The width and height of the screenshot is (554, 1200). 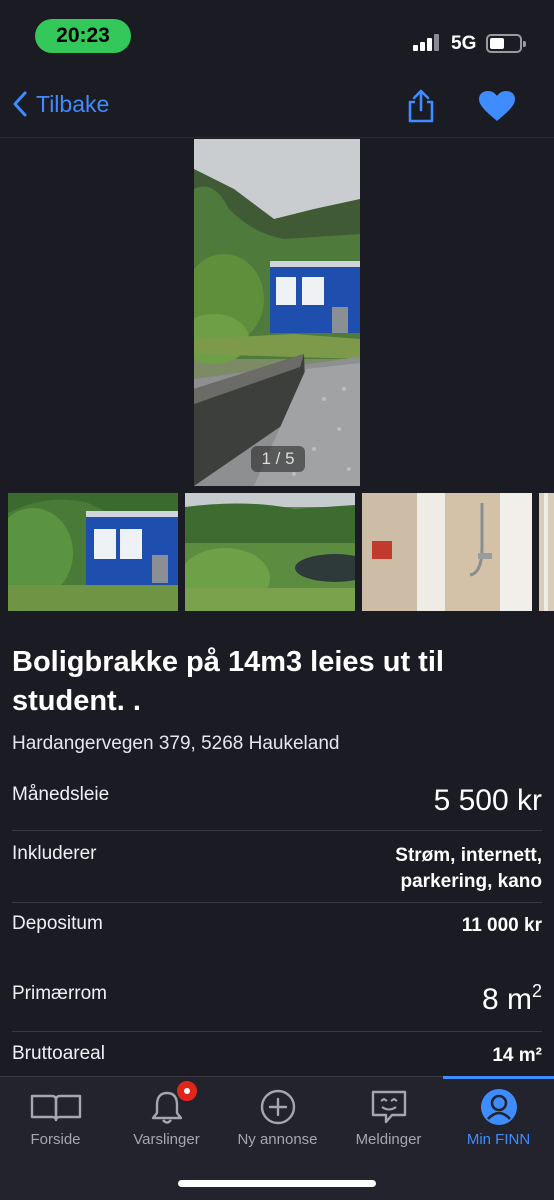 What do you see at coordinates (388, 1107) in the screenshot?
I see `chat-icon` at bounding box center [388, 1107].